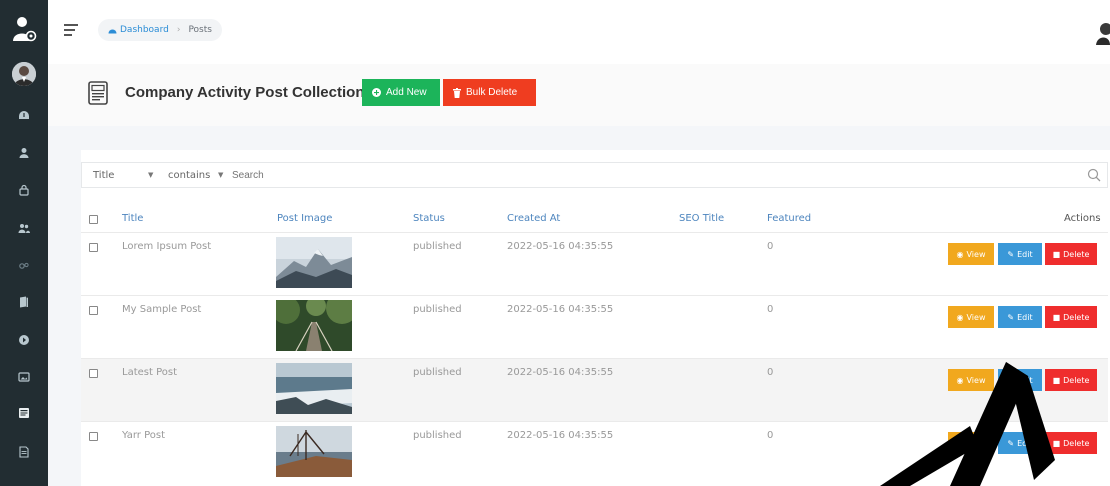 The height and width of the screenshot is (486, 1110). Describe the element at coordinates (167, 246) in the screenshot. I see `row-title: Lorem Ipsum Post` at that location.